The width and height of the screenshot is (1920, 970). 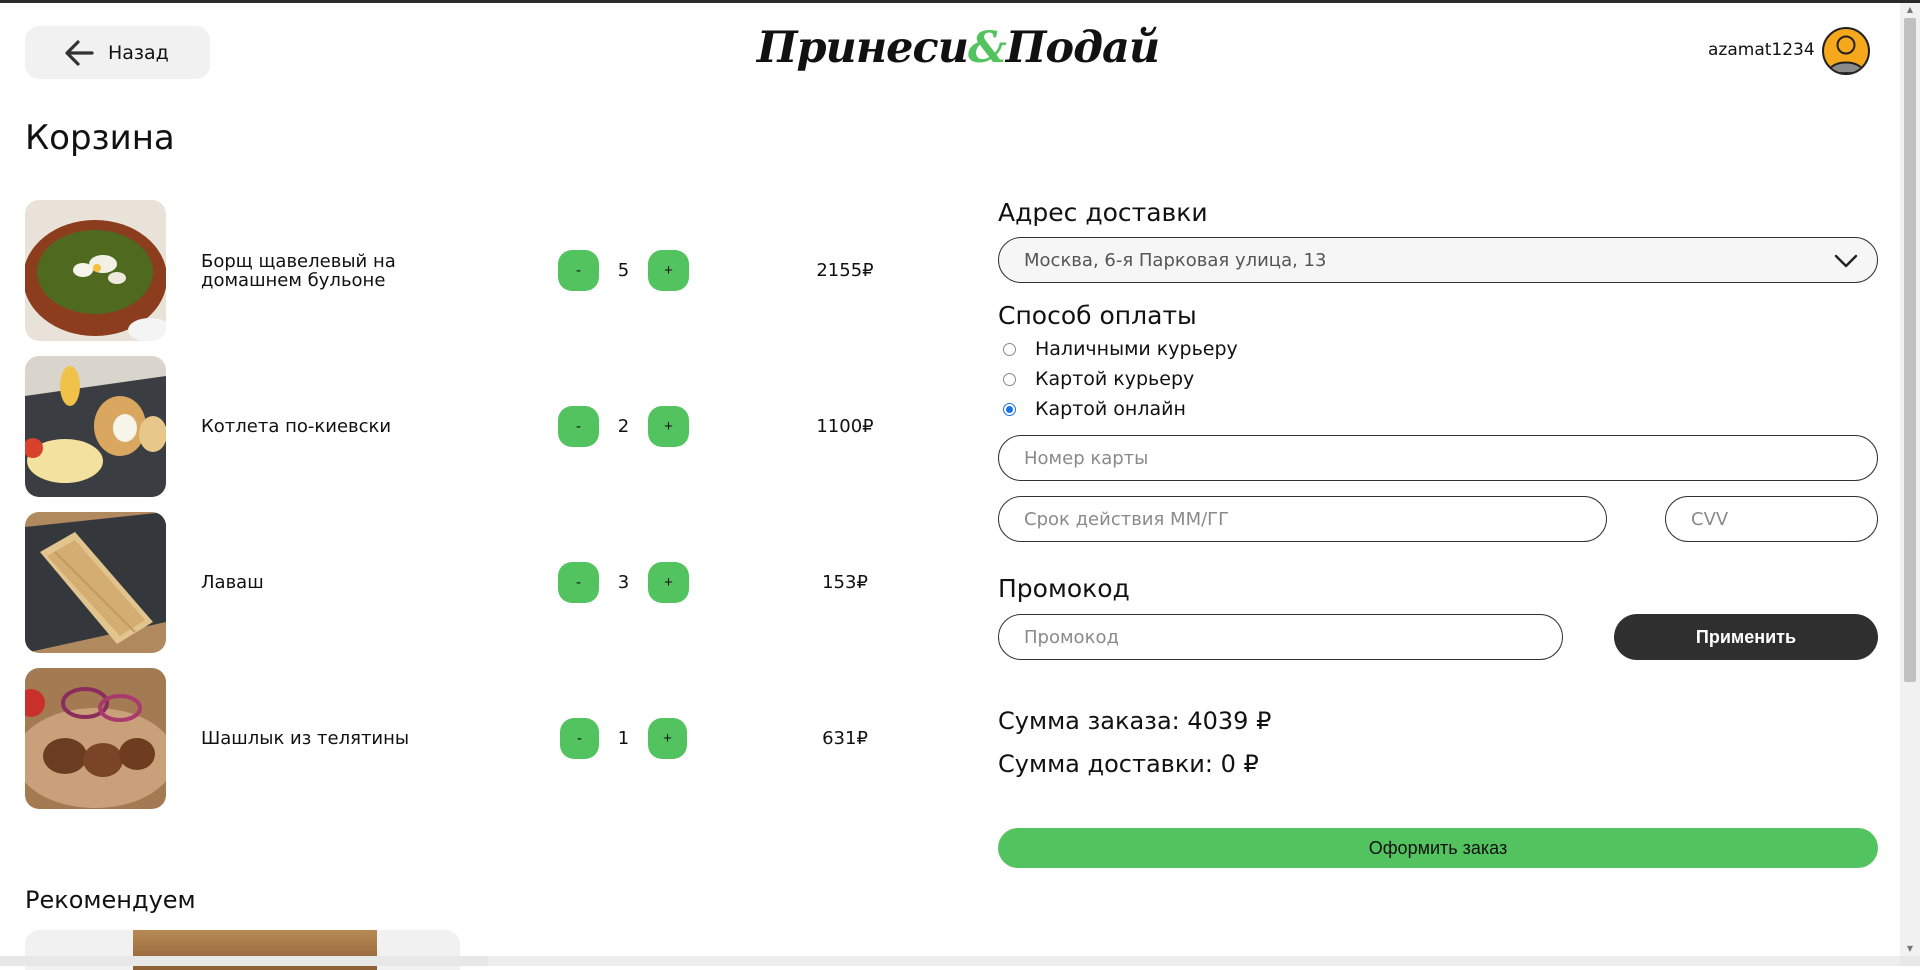 I want to click on payment-option-card-online: Картой онлайн, so click(x=1092, y=409).